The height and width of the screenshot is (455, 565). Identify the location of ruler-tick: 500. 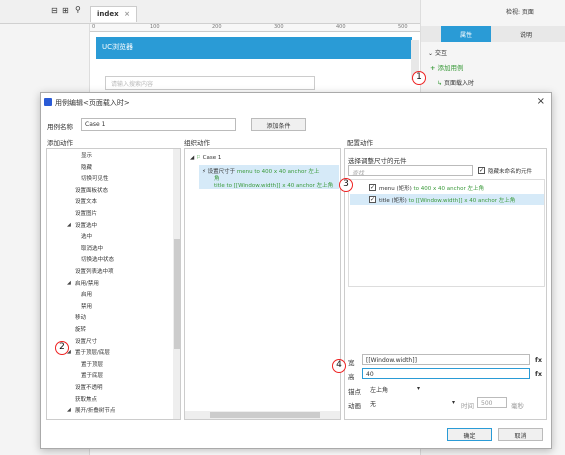
(403, 27).